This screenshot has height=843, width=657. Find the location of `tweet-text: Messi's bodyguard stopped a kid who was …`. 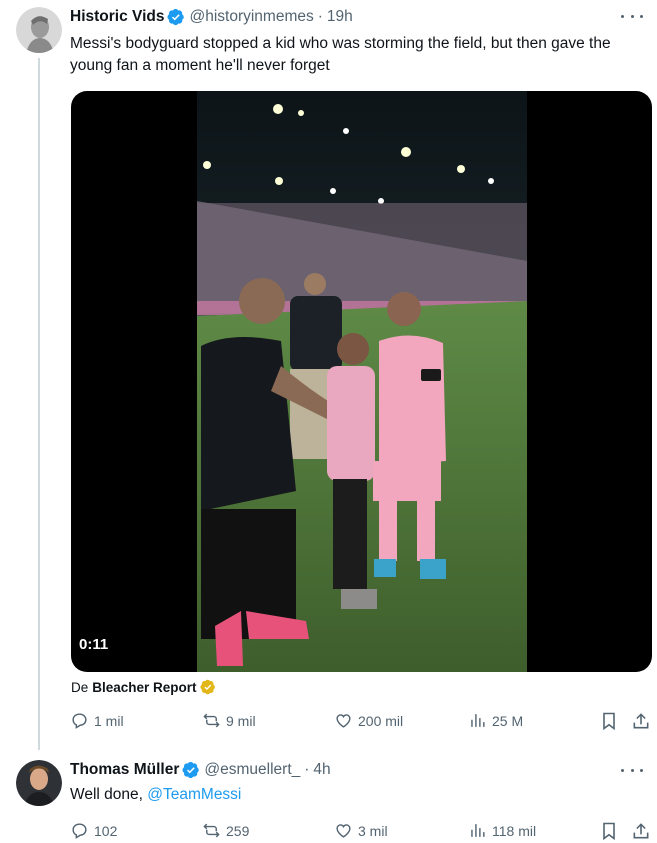

tweet-text: Messi's bodyguard stopped a kid who was … is located at coordinates (340, 54).